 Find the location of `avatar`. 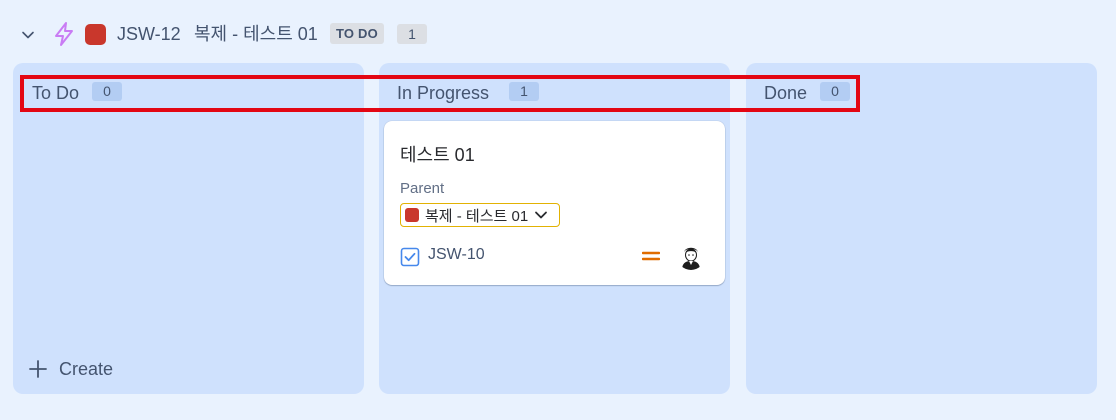

avatar is located at coordinates (691, 256).